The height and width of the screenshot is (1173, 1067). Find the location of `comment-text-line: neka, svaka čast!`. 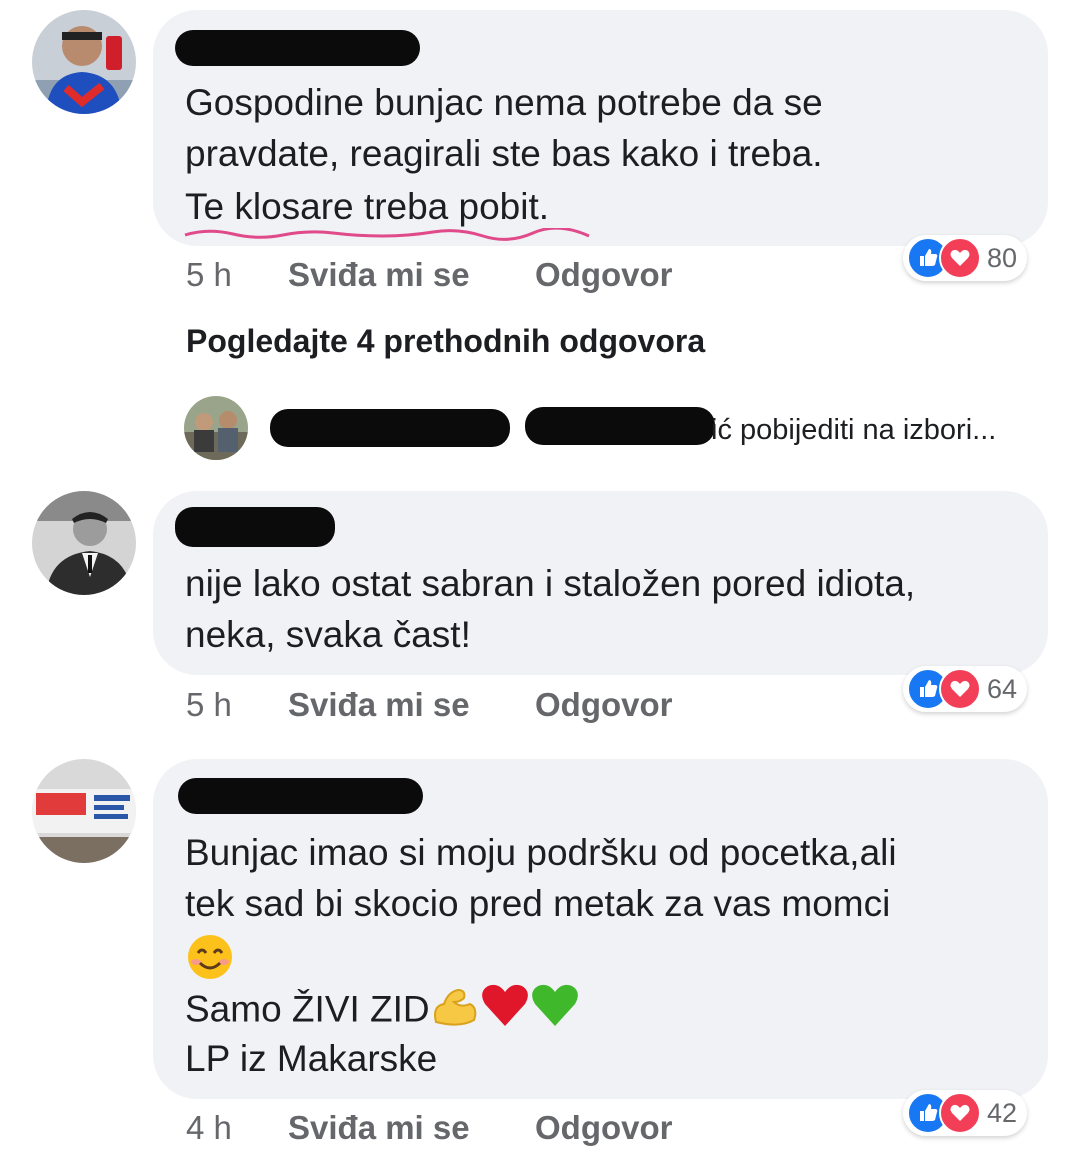

comment-text-line: neka, svaka čast! is located at coordinates (328, 634).